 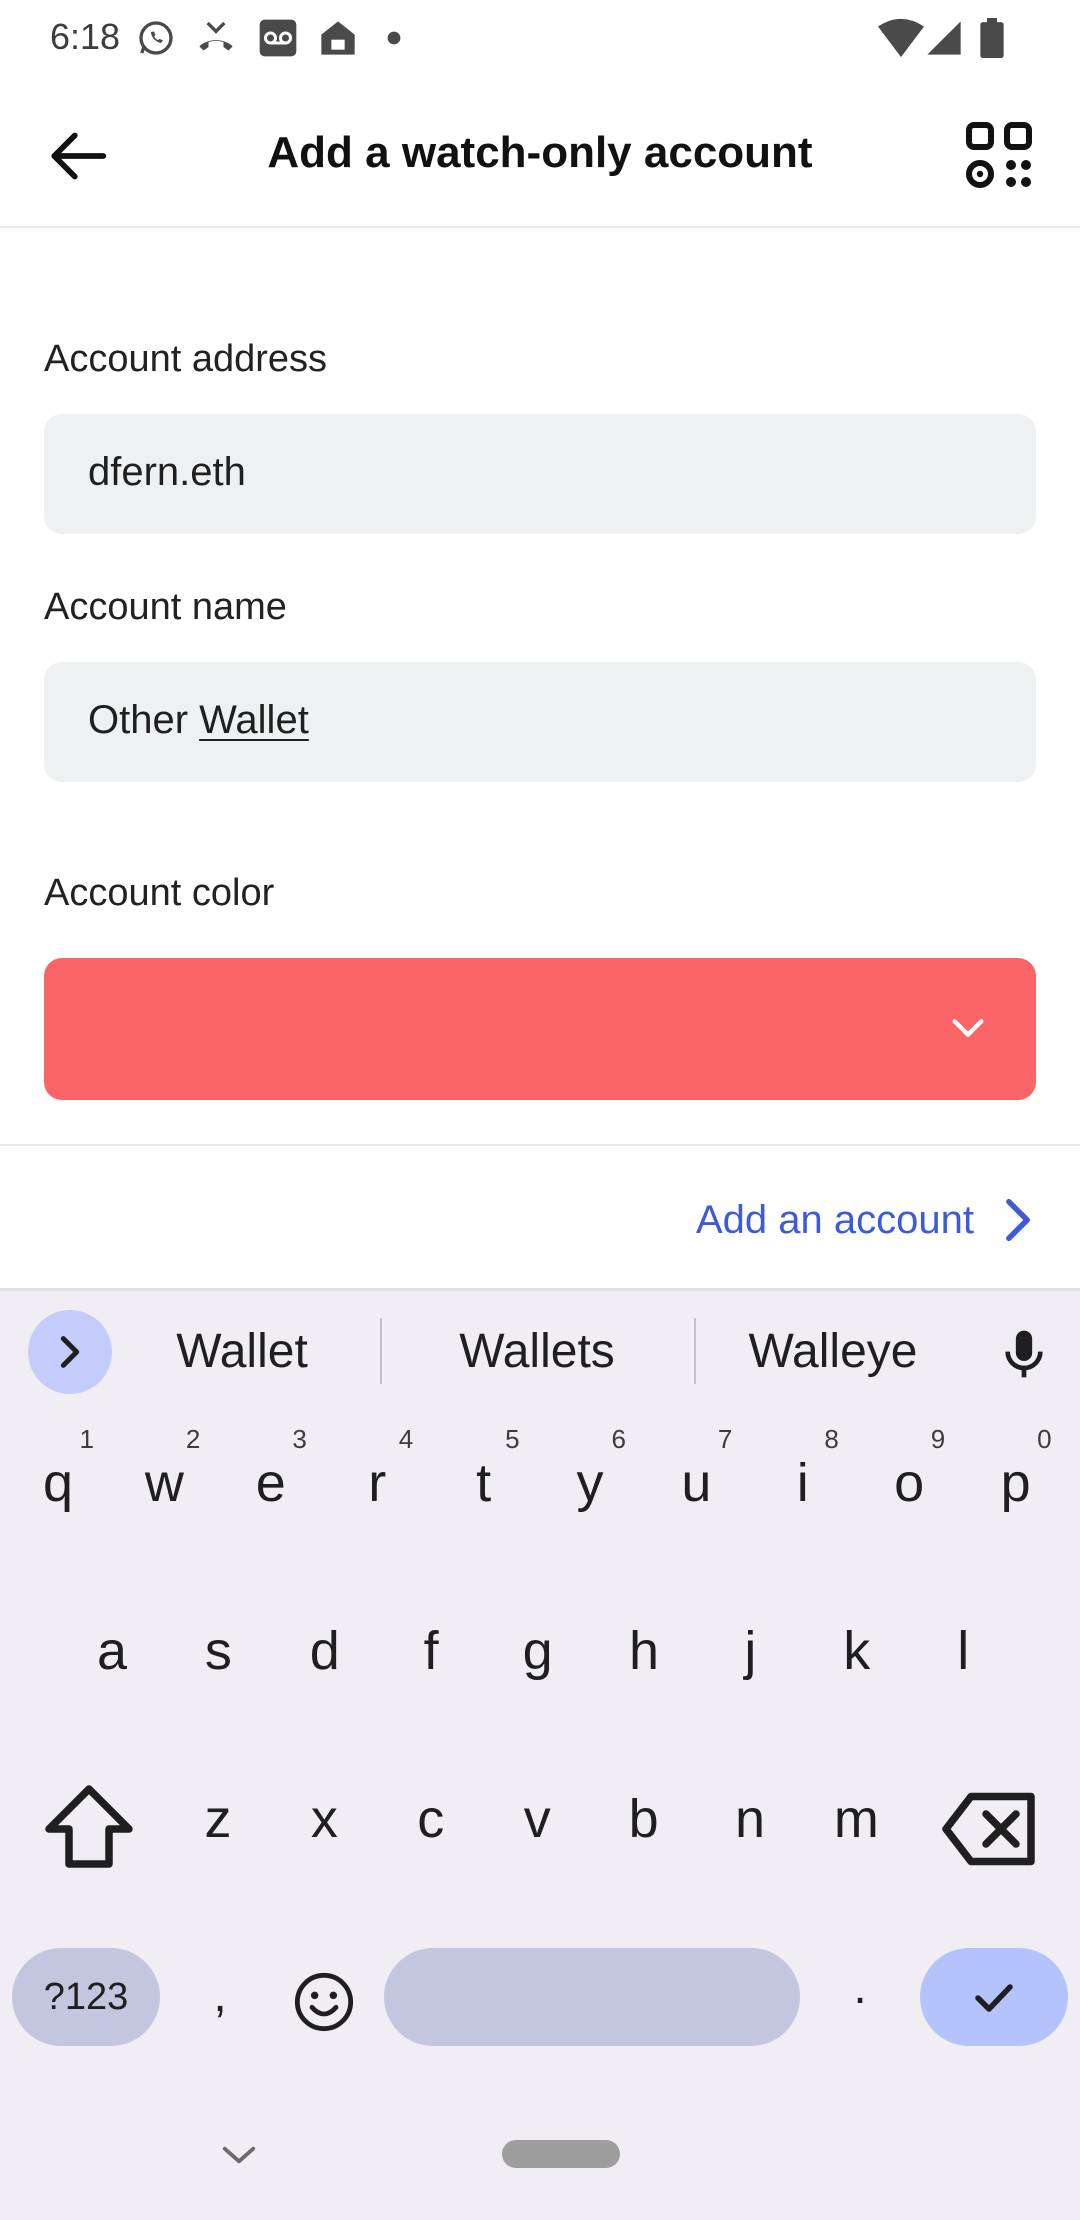 I want to click on key-t: 5t, so click(x=484, y=1480).